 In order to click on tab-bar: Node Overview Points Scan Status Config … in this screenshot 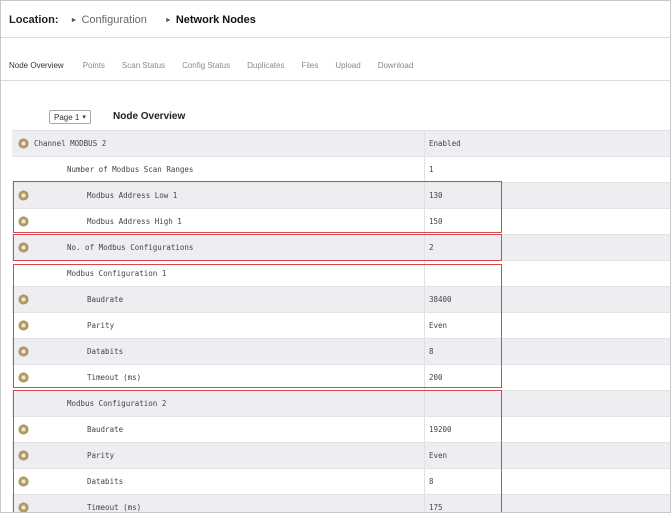, I will do `click(219, 65)`.